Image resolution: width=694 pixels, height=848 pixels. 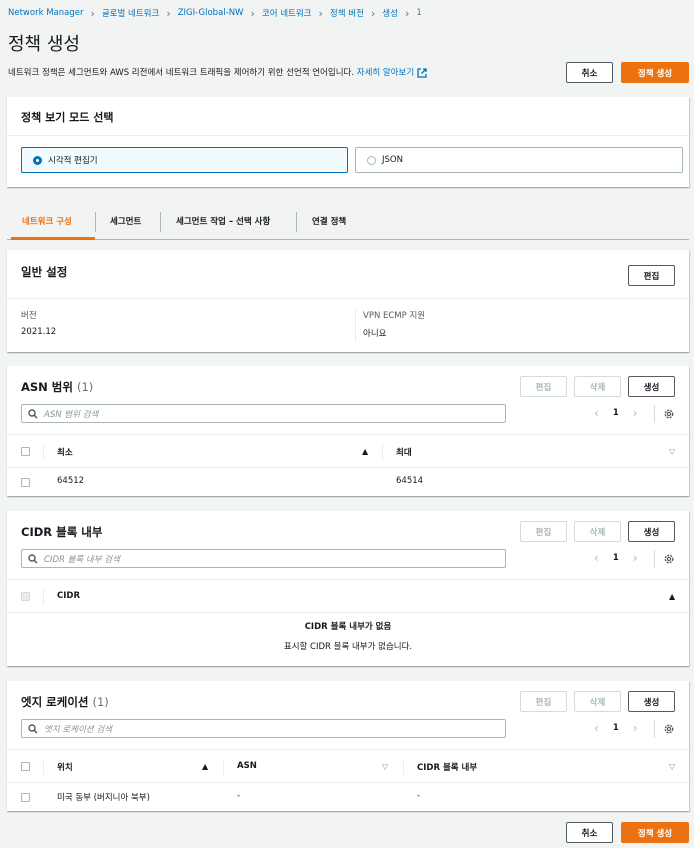 What do you see at coordinates (62, 532) in the screenshot?
I see `cidr-blocks-title: CIDR 블록 내부` at bounding box center [62, 532].